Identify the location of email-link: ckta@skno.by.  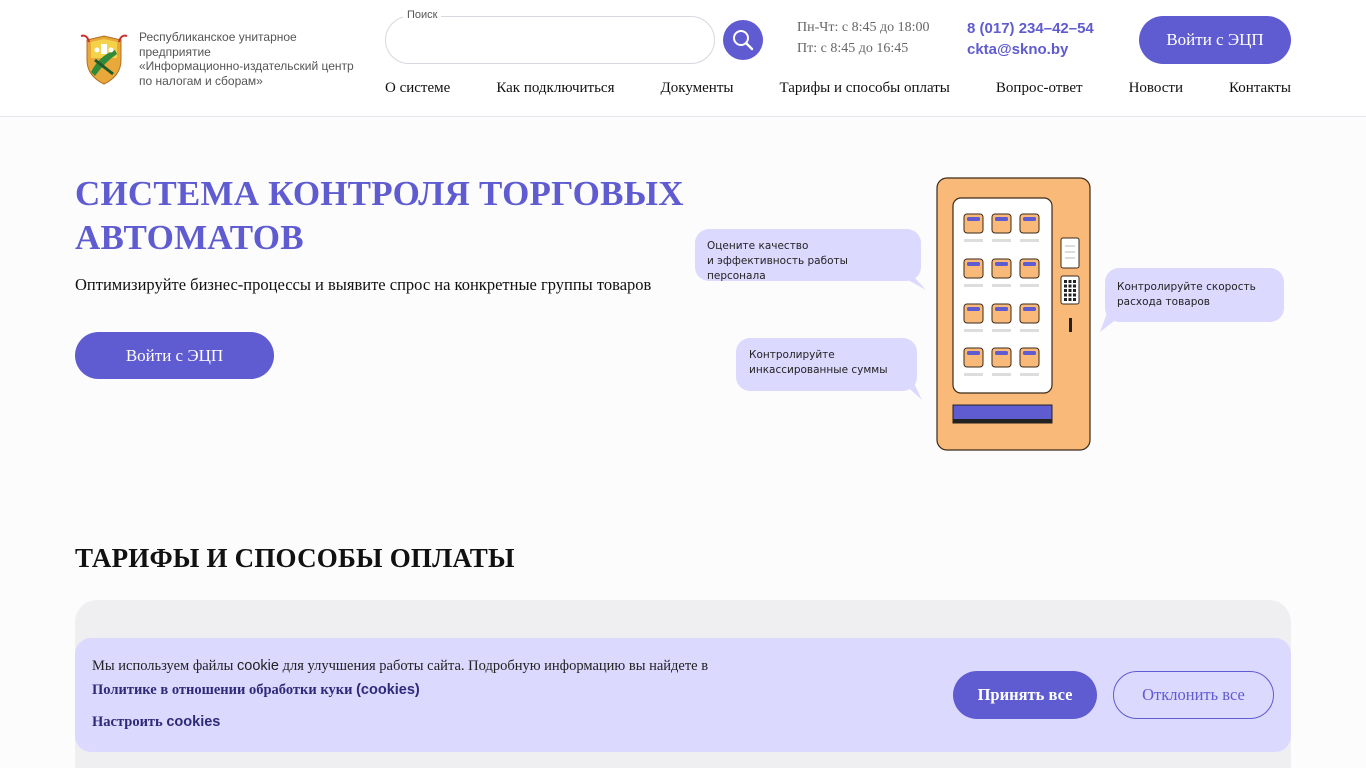
(1030, 49).